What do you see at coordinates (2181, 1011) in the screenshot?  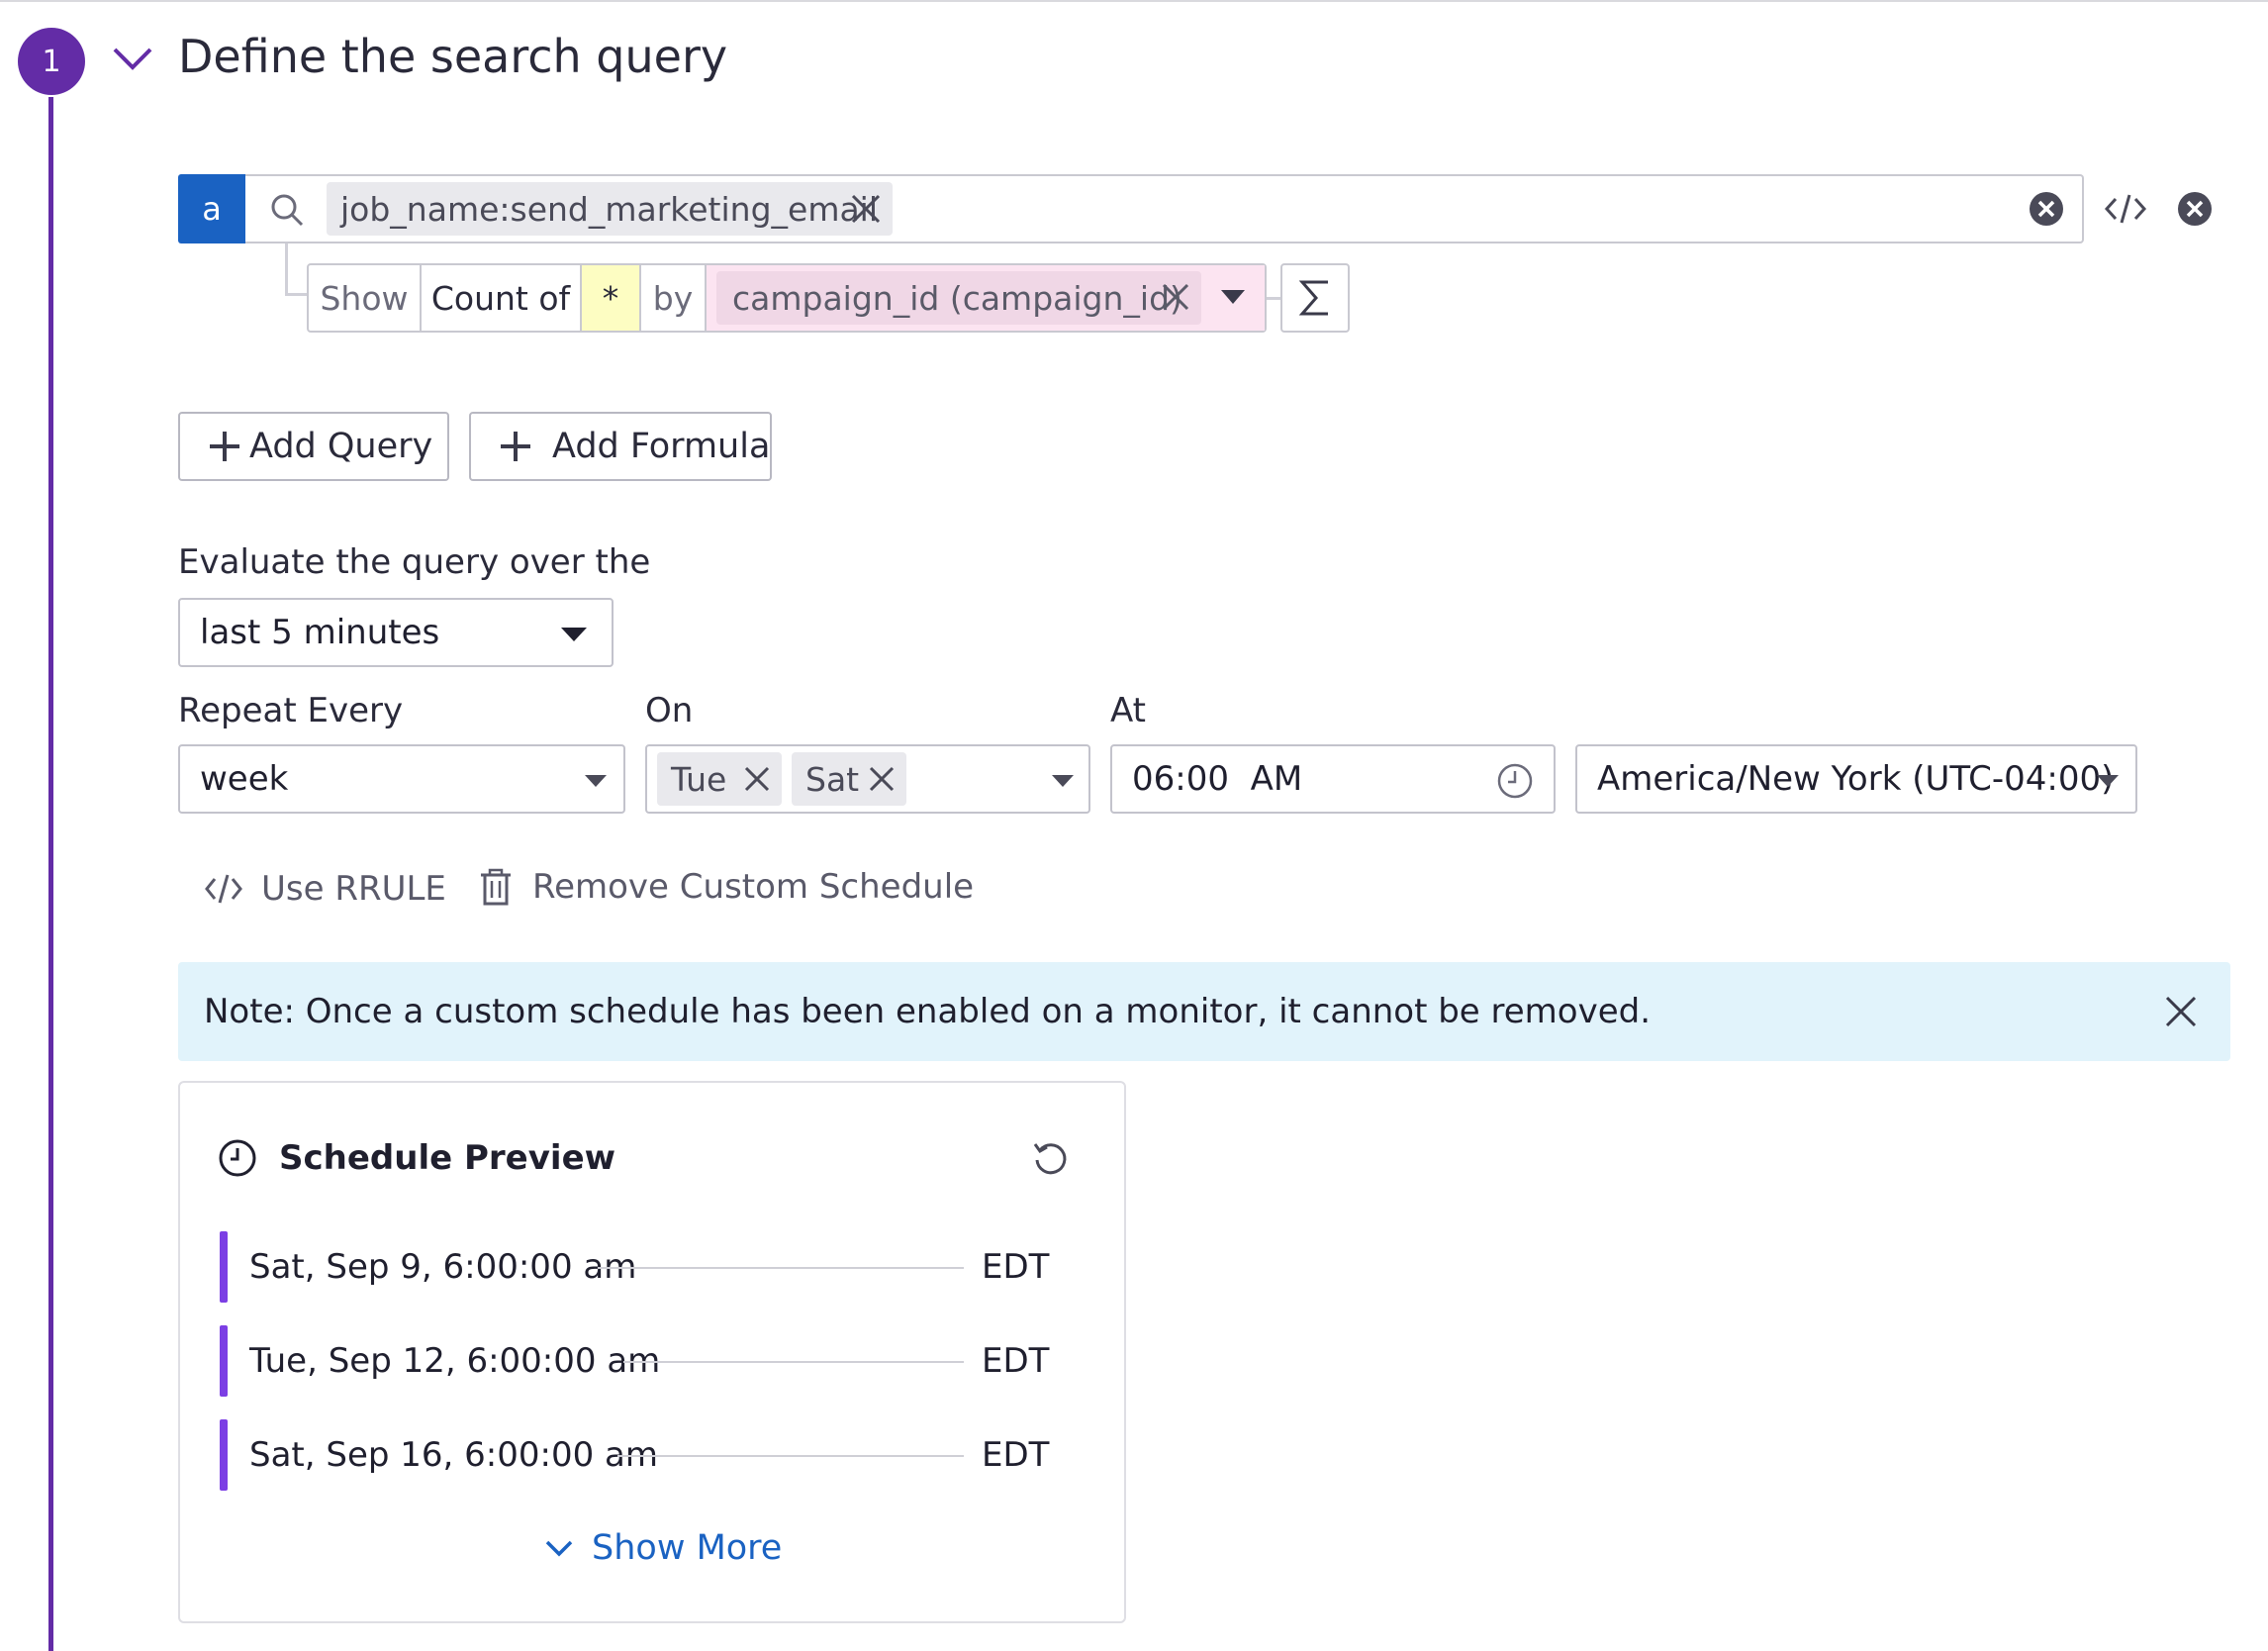 I see `close-icon` at bounding box center [2181, 1011].